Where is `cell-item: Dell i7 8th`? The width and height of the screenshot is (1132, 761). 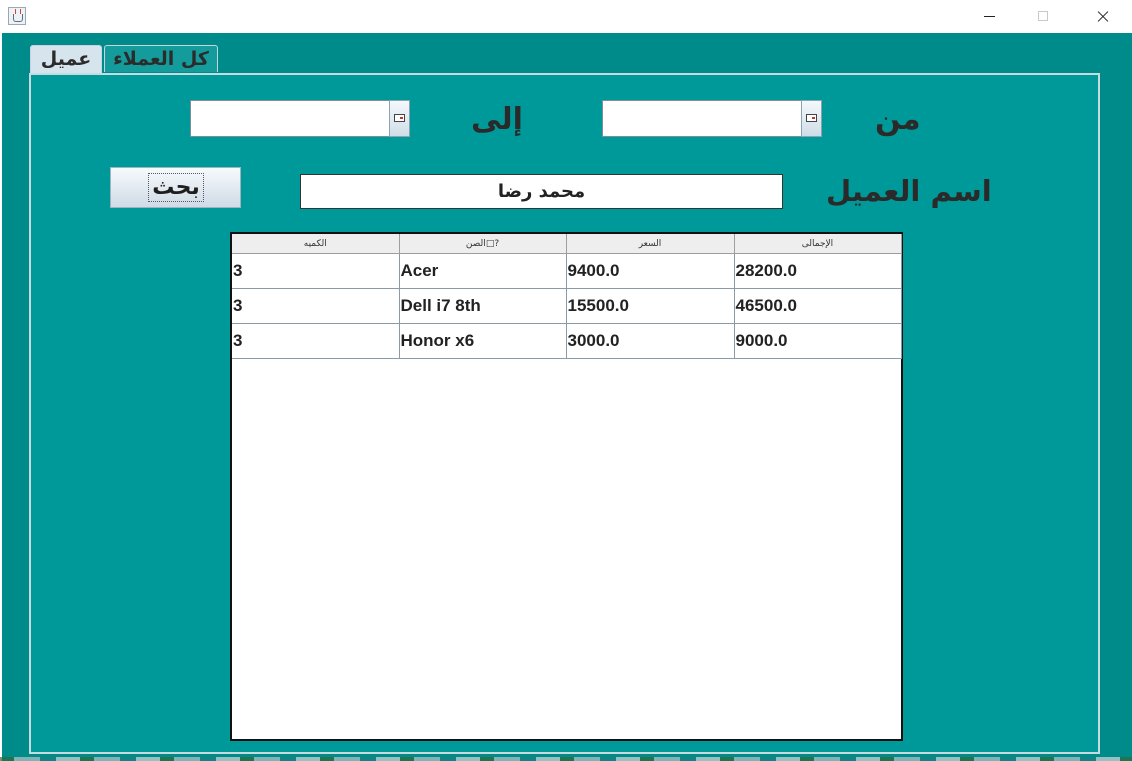
cell-item: Dell i7 8th is located at coordinates (482, 306).